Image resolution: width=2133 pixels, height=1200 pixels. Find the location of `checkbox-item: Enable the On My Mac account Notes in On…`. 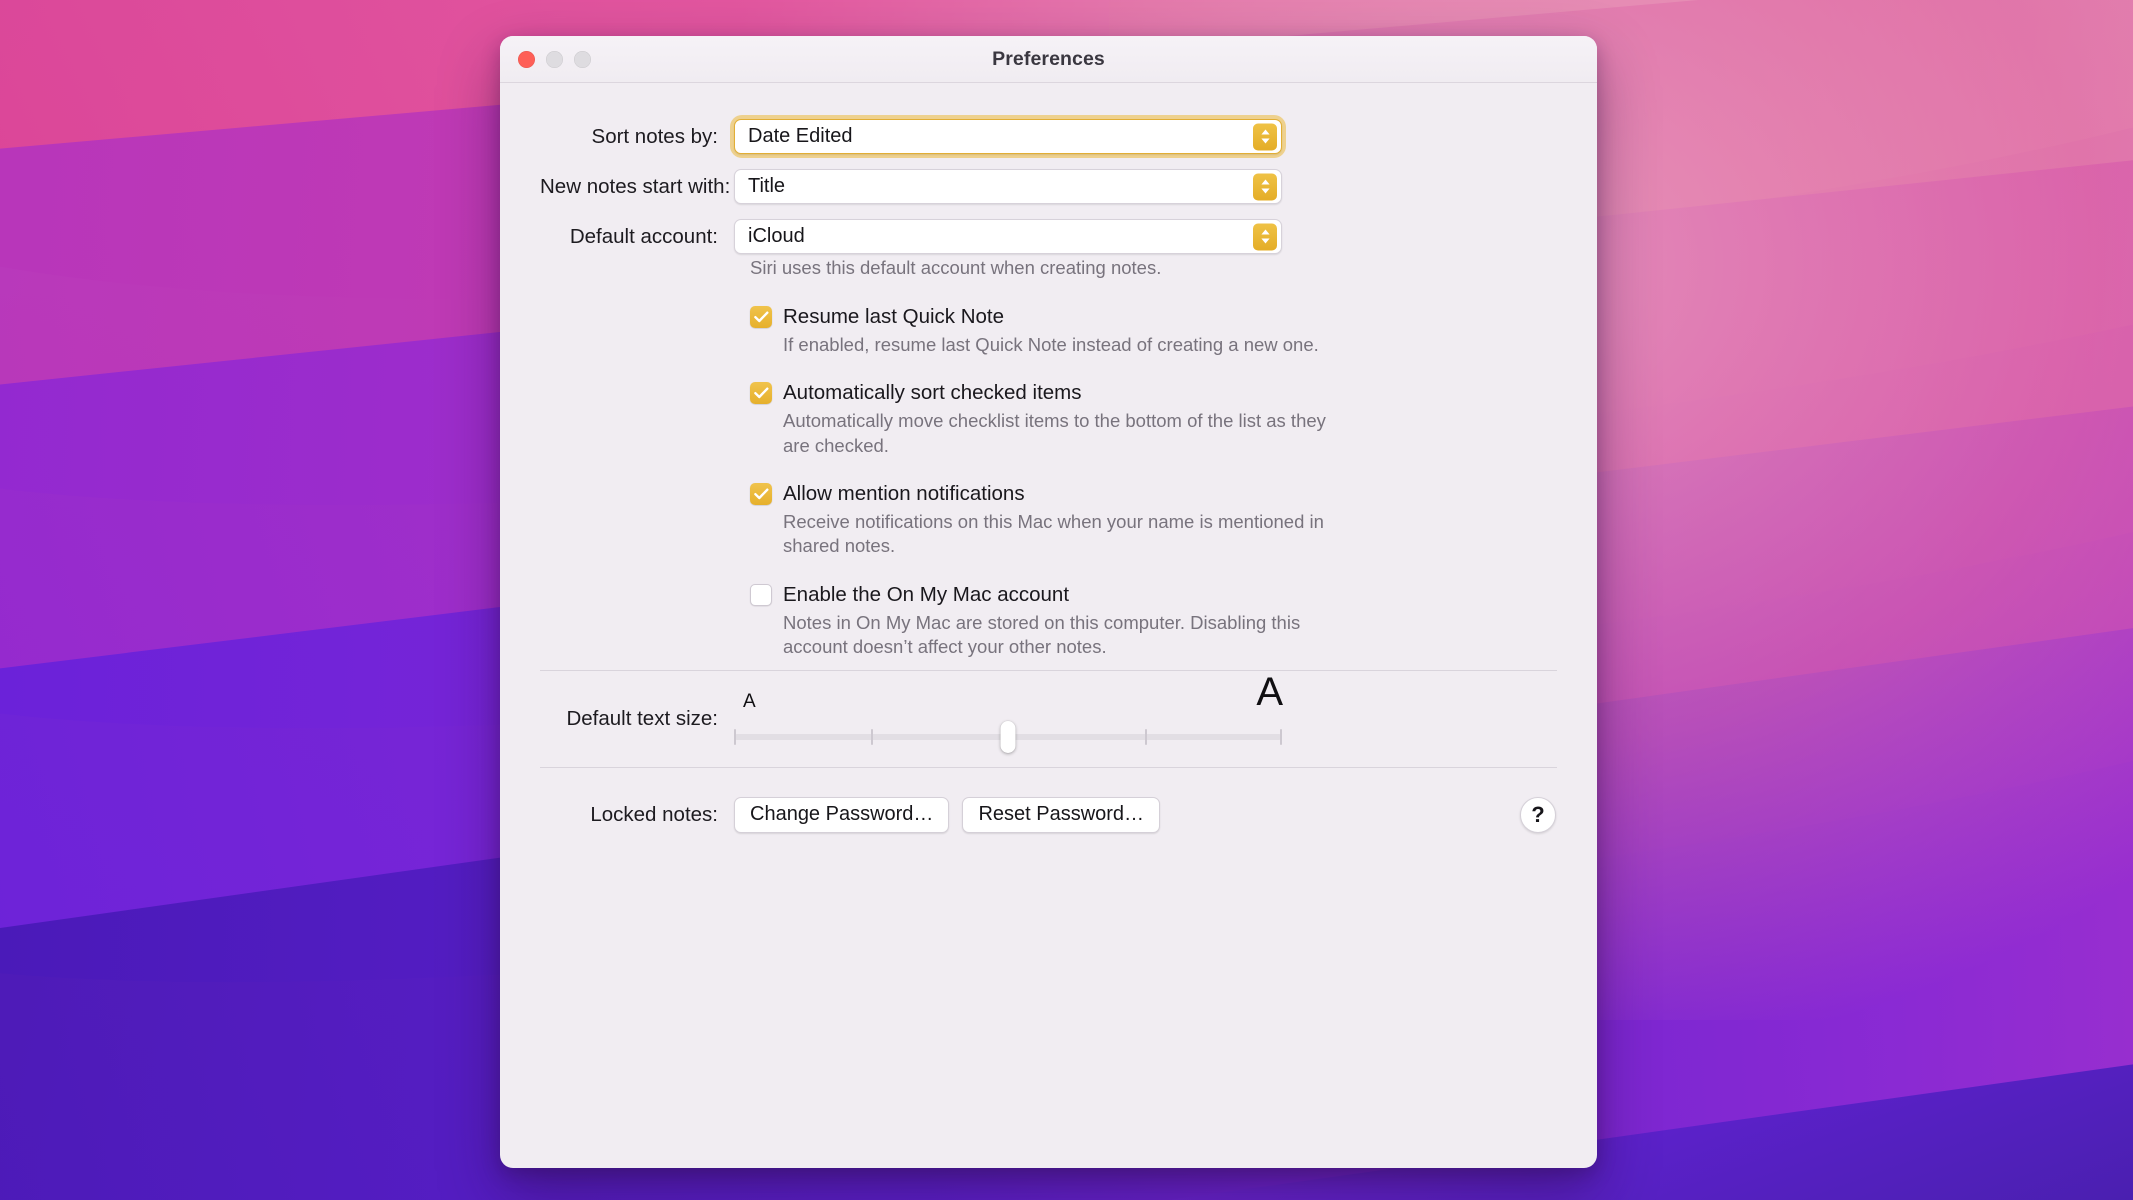

checkbox-item: Enable the On My Mac account Notes in On… is located at coordinates (1153, 620).